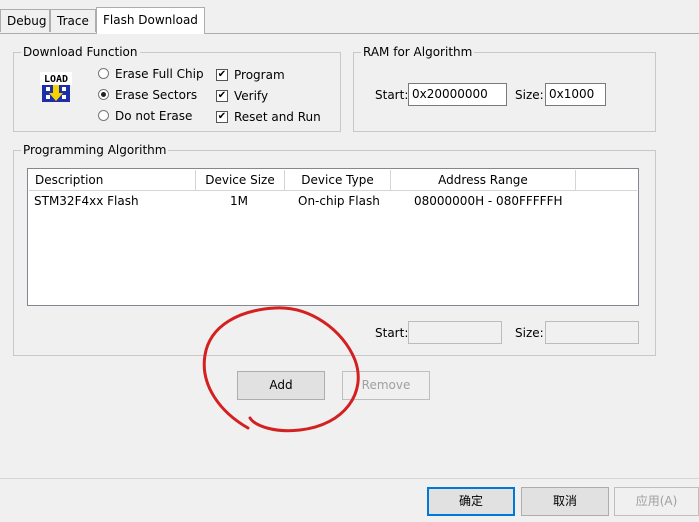 The height and width of the screenshot is (522, 699). I want to click on column-device-size: Device Size, so click(240, 180).